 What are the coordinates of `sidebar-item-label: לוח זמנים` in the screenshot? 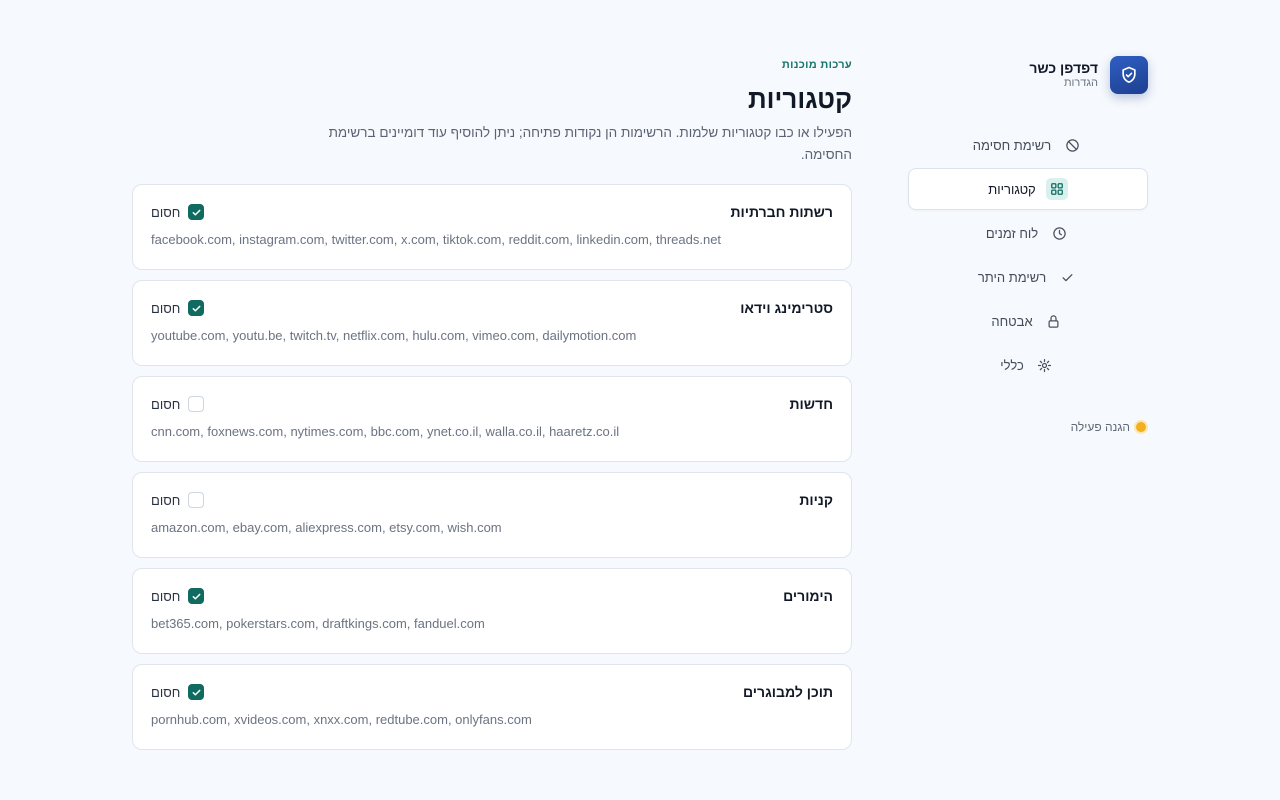 It's located at (1012, 233).